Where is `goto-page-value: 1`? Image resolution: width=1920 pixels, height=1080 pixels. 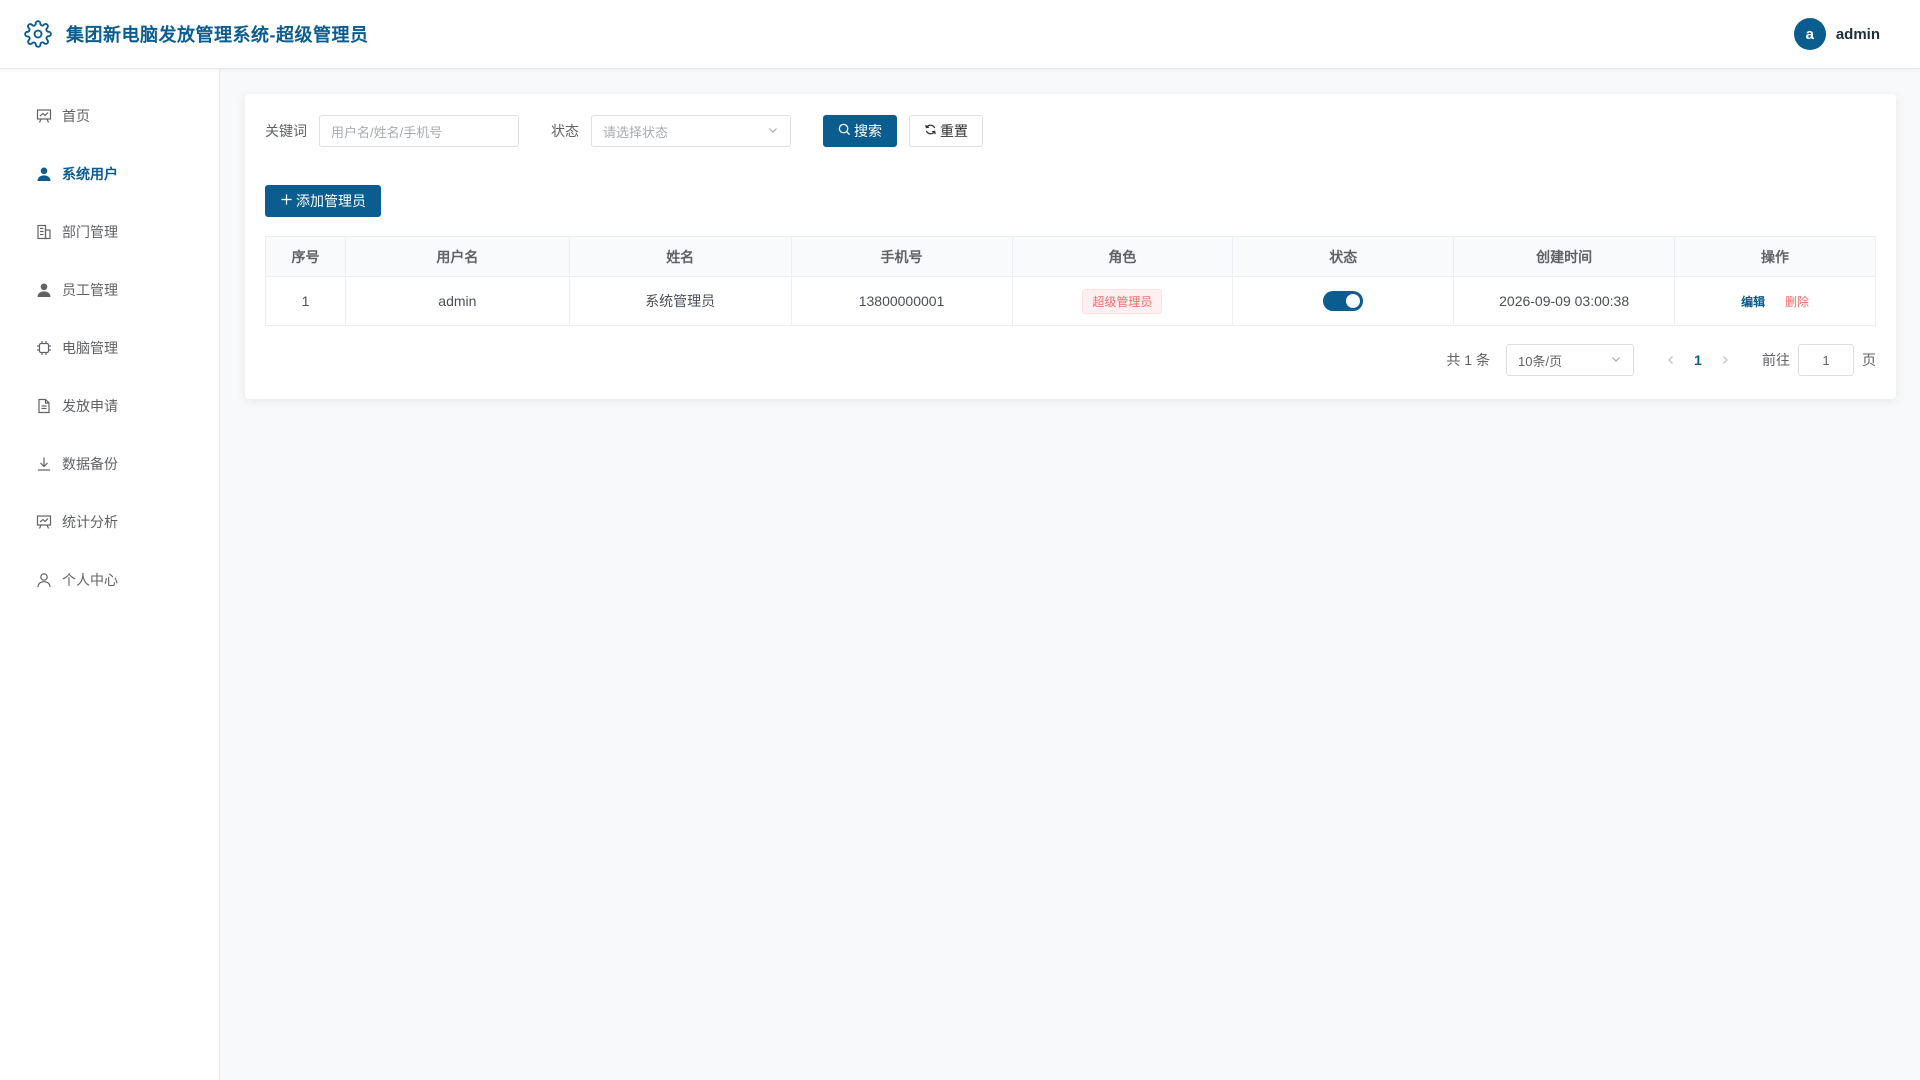 goto-page-value: 1 is located at coordinates (1826, 360).